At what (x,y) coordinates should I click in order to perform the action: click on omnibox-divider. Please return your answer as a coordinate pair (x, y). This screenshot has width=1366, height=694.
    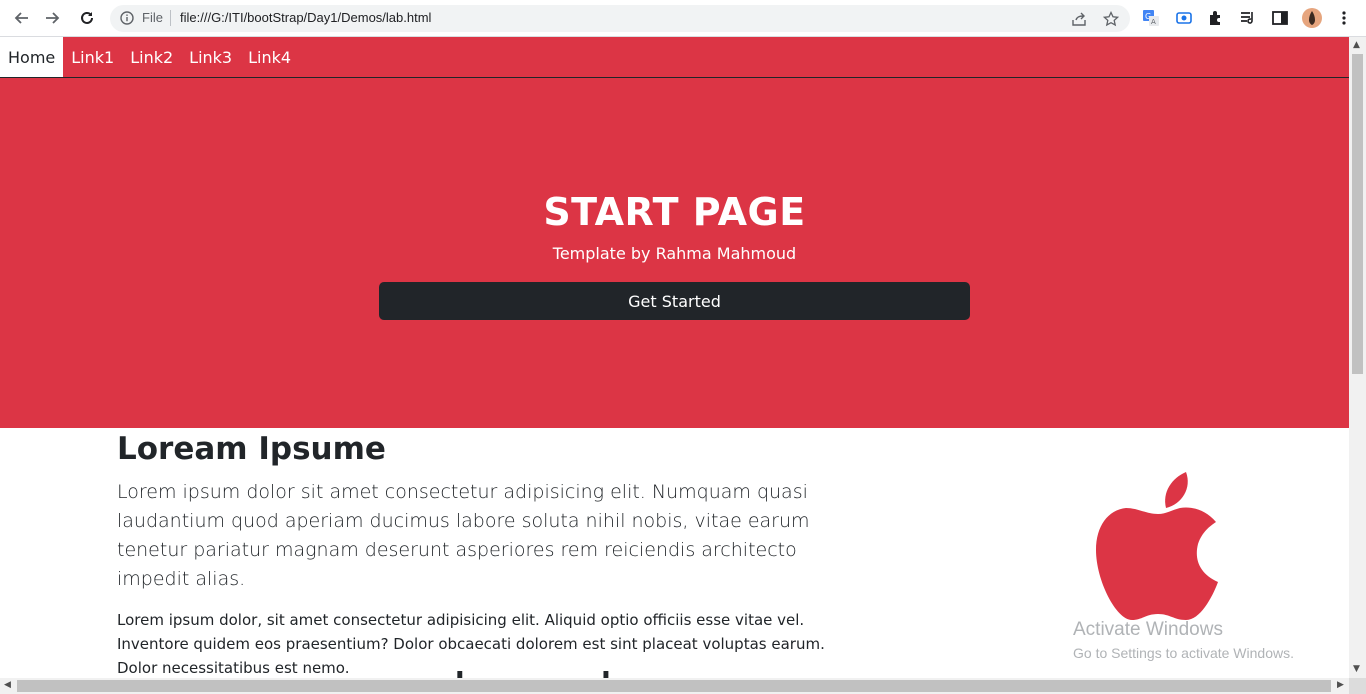
    Looking at the image, I should click on (170, 18).